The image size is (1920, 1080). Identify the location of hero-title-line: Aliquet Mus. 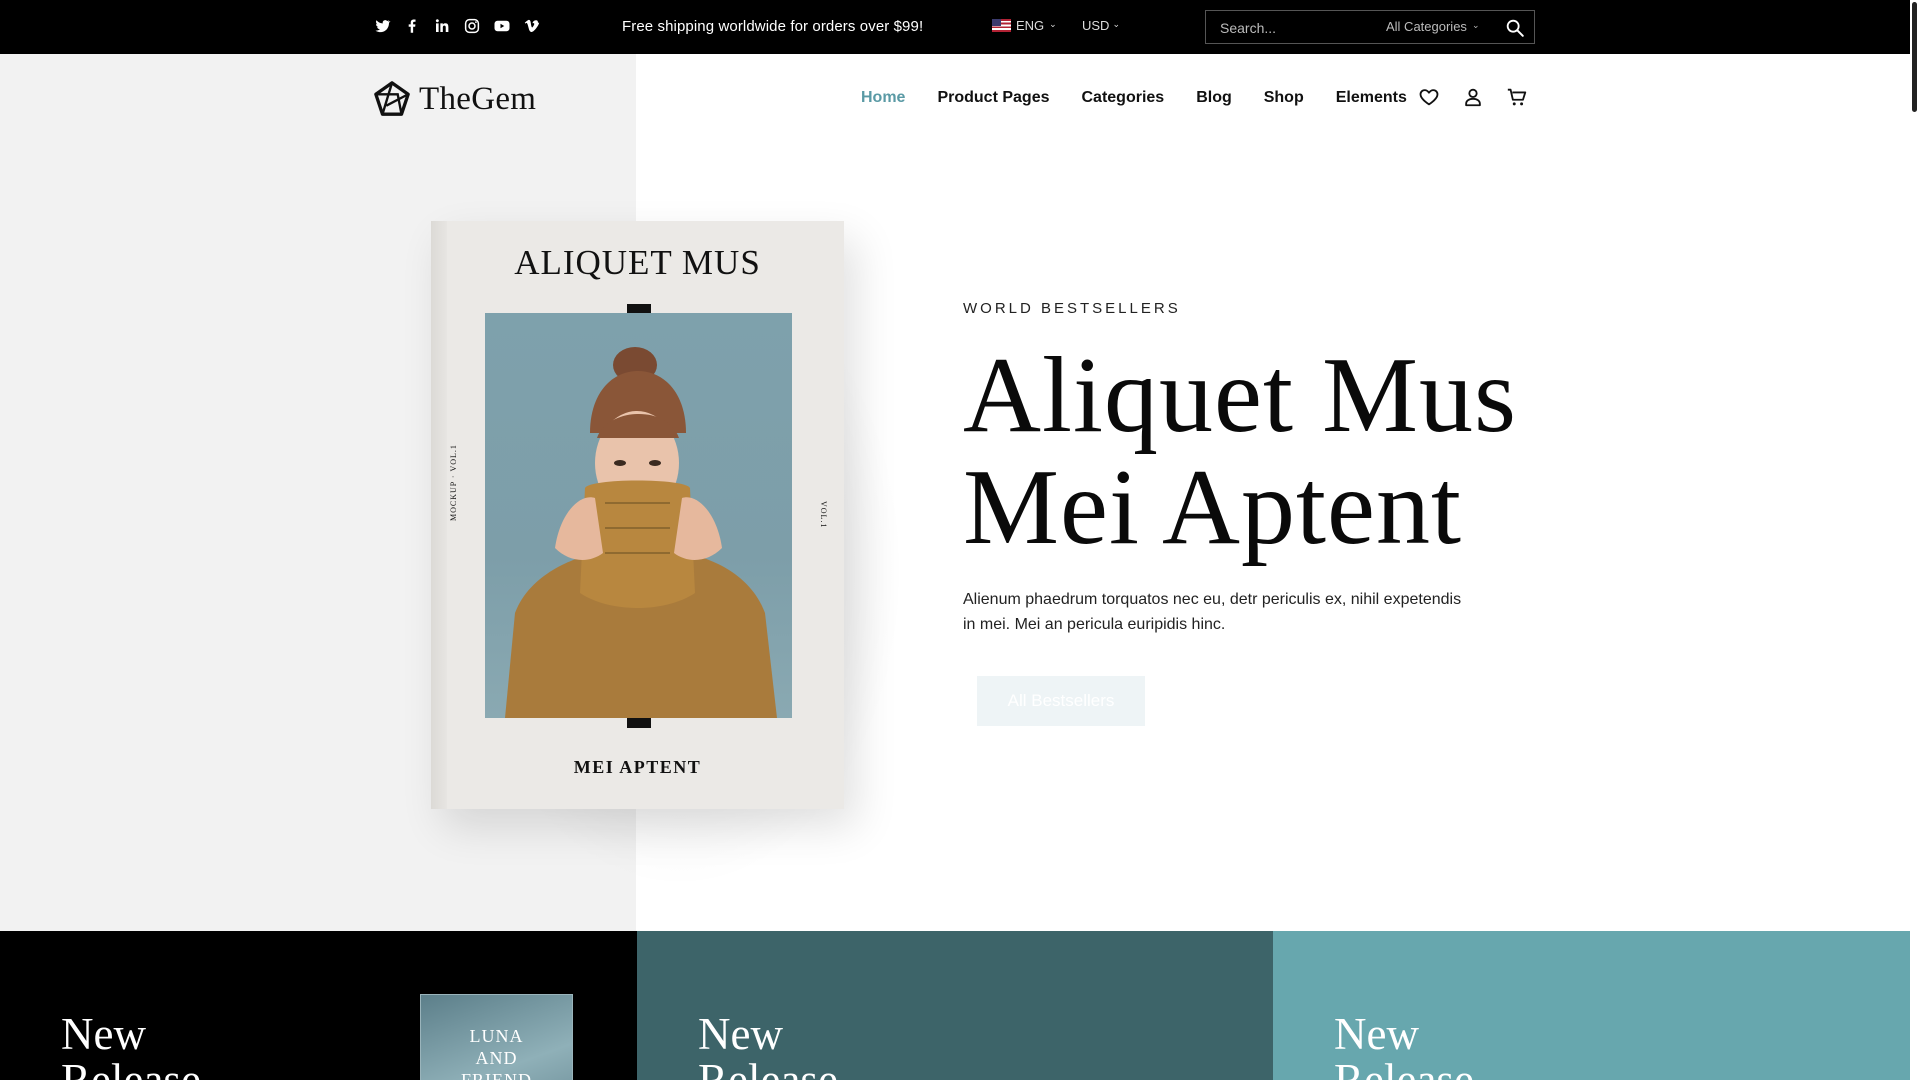
(1240, 395).